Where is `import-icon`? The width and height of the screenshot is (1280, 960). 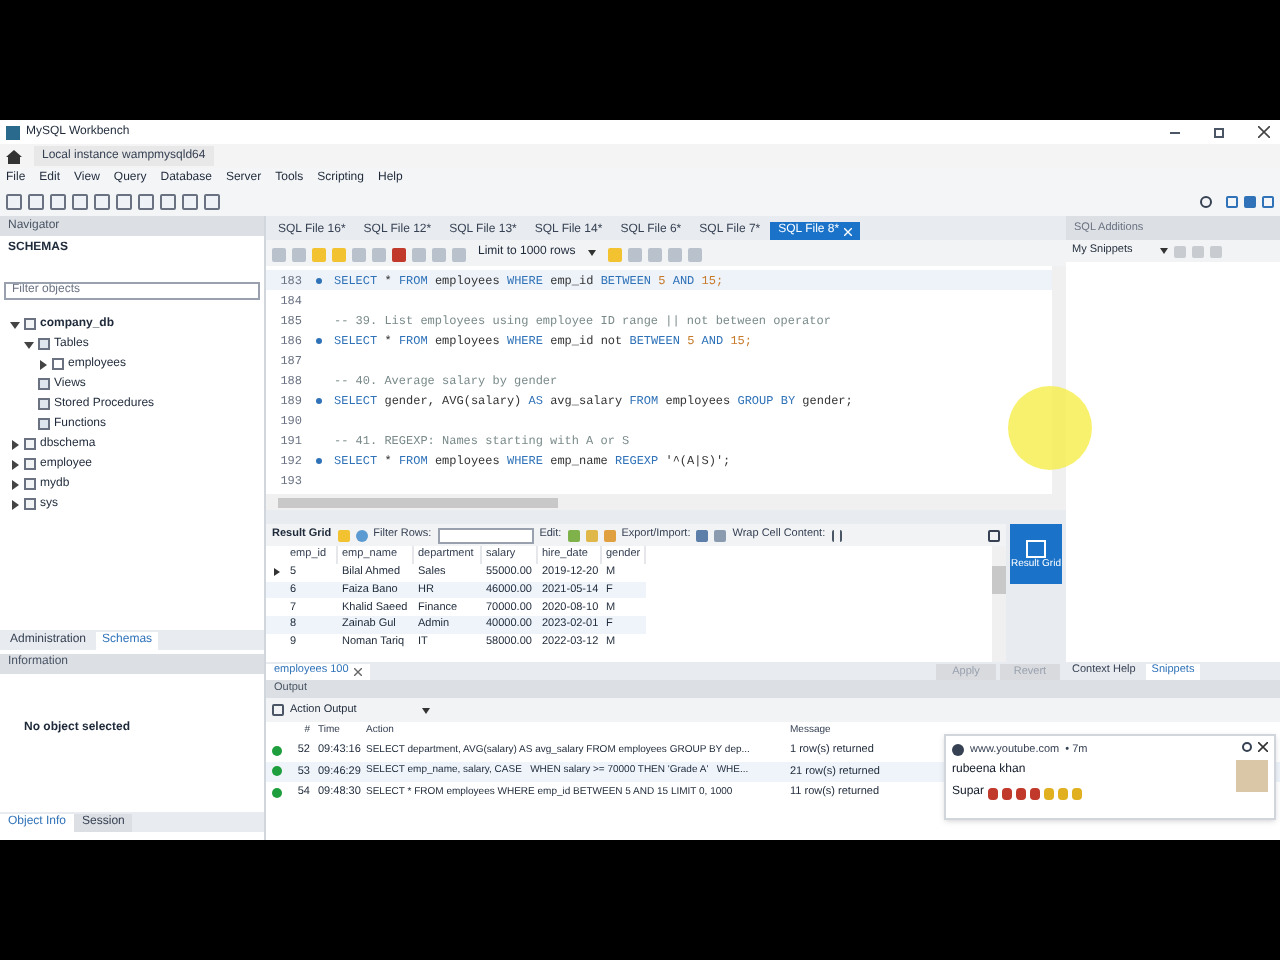
import-icon is located at coordinates (720, 535).